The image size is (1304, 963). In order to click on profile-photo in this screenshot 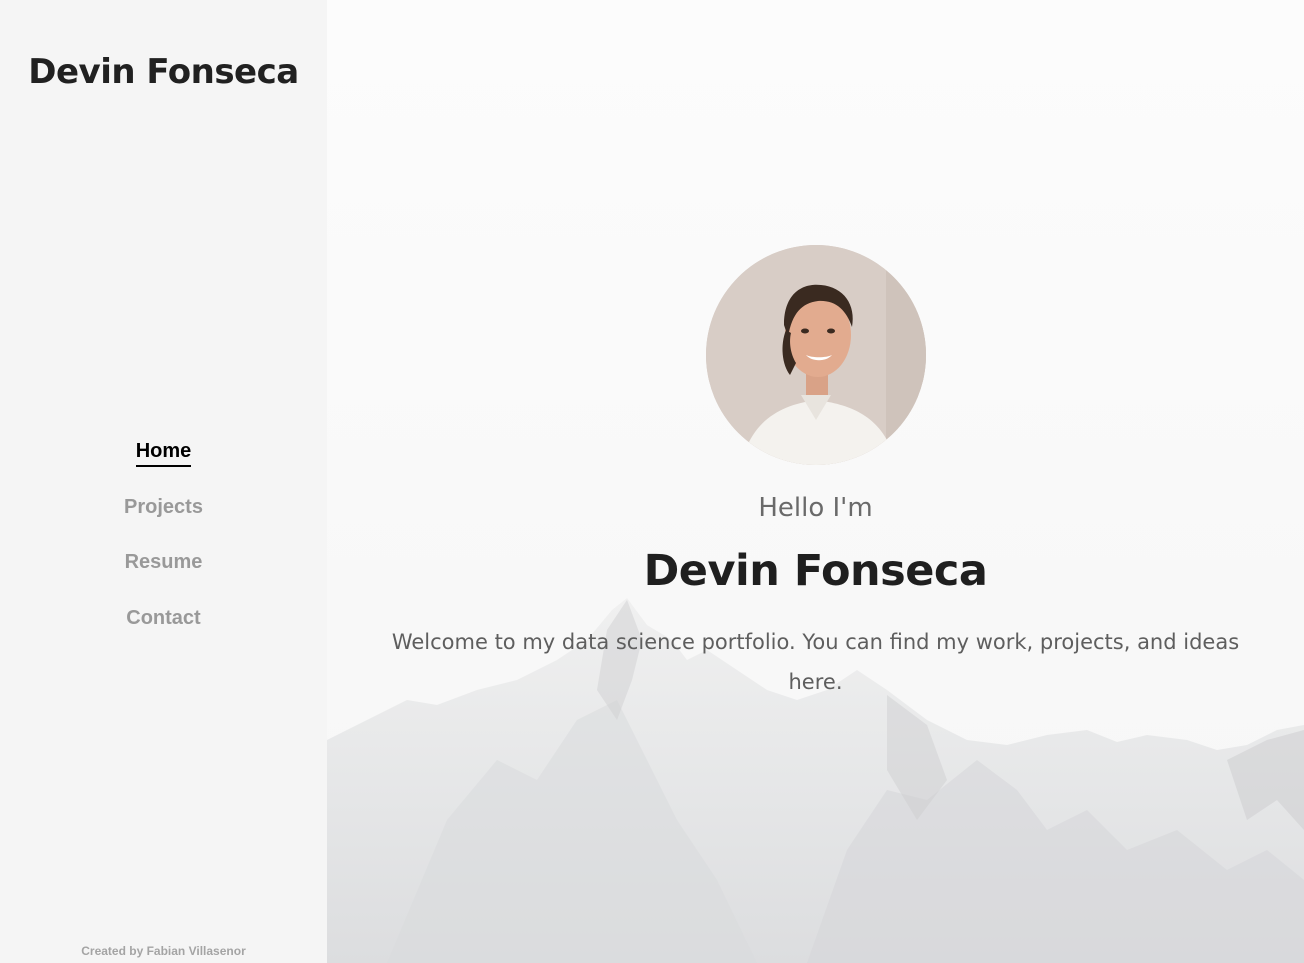, I will do `click(816, 355)`.